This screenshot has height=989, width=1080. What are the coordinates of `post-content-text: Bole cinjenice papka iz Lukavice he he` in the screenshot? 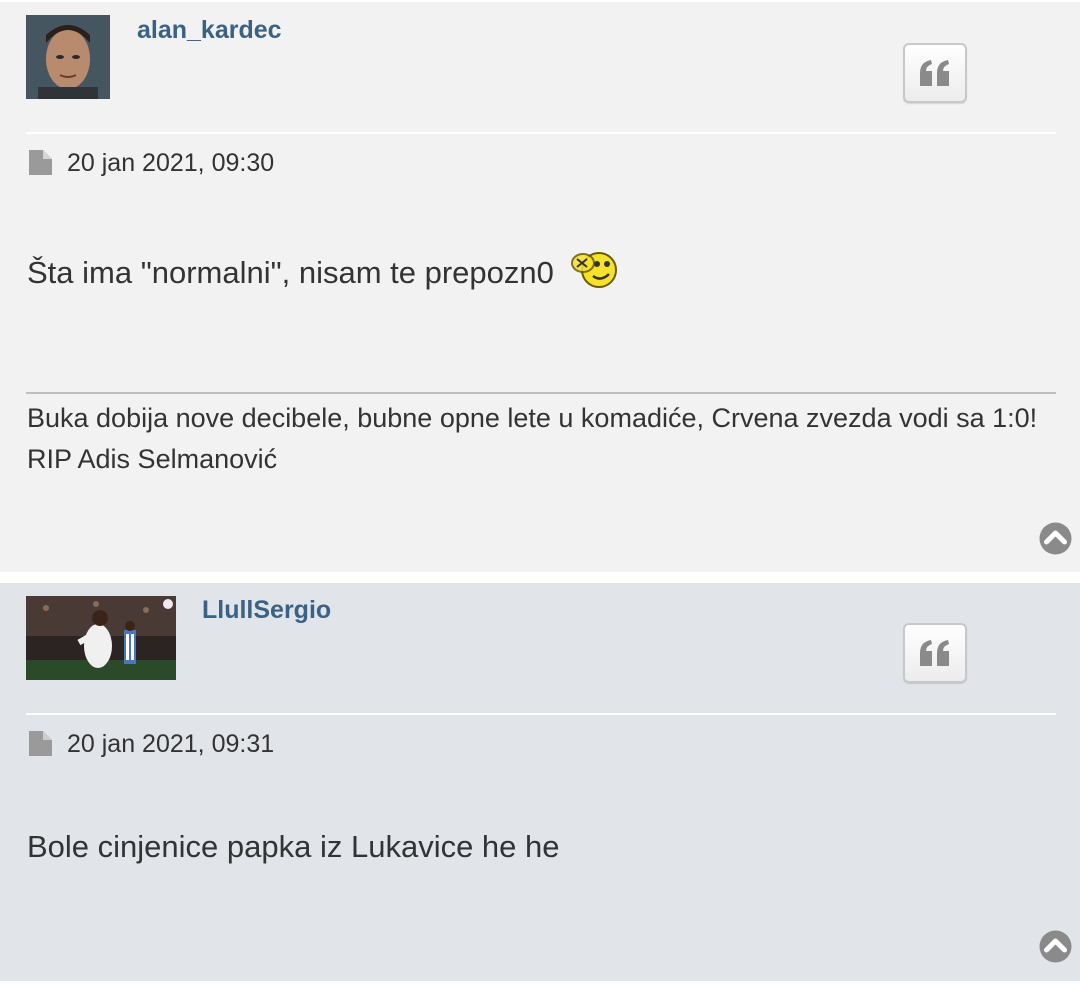 It's located at (293, 846).